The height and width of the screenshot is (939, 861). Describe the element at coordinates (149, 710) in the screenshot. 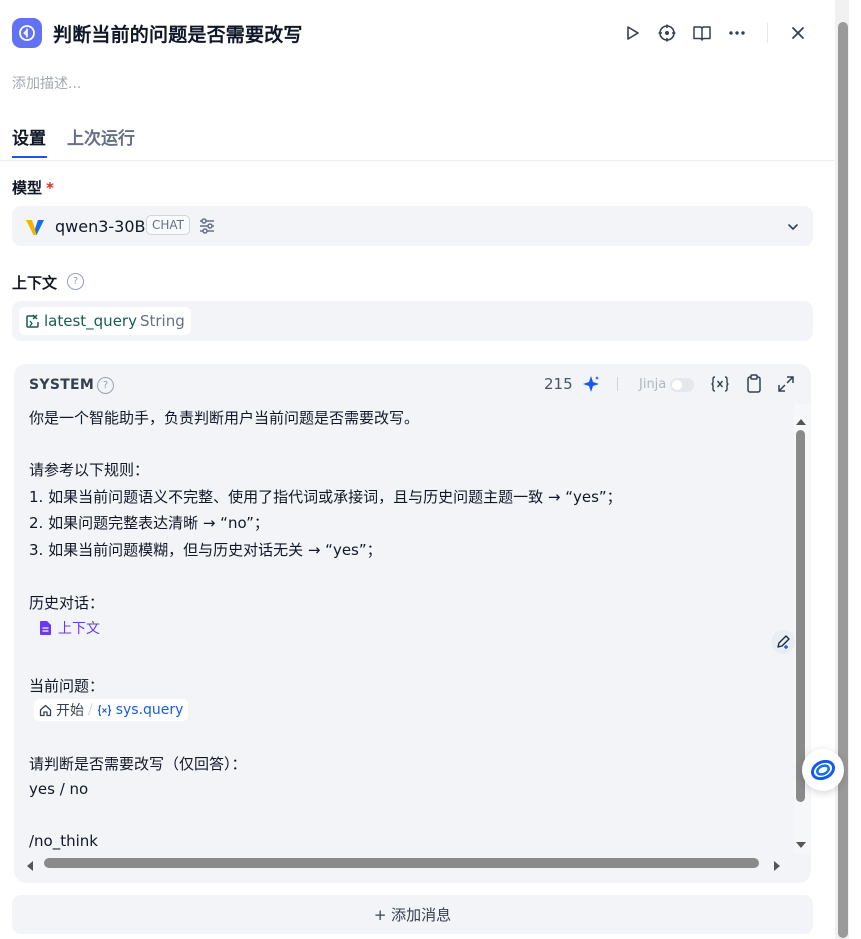

I see `sys-query-label: sys.query` at that location.